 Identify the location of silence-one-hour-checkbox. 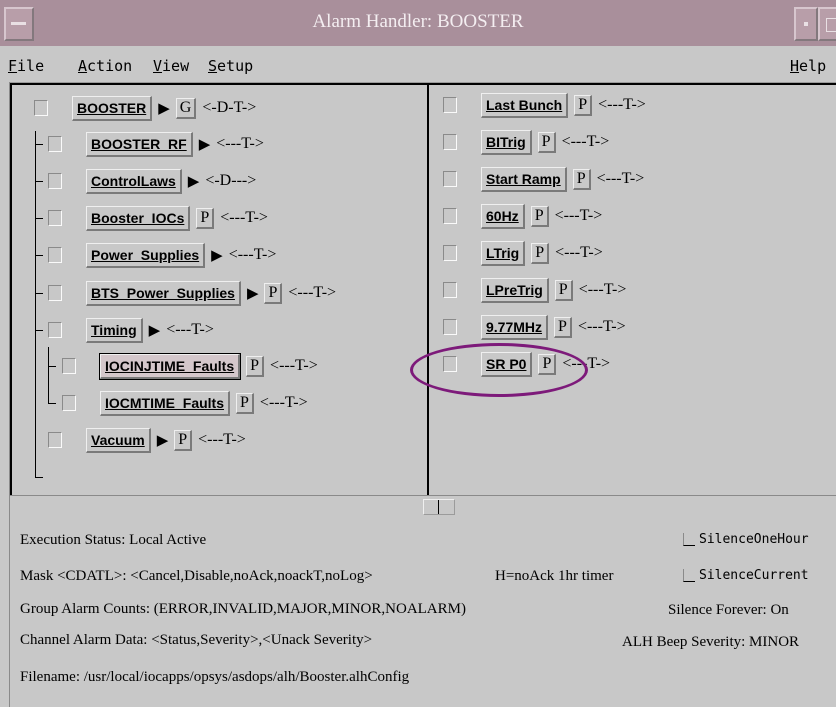
(689, 539).